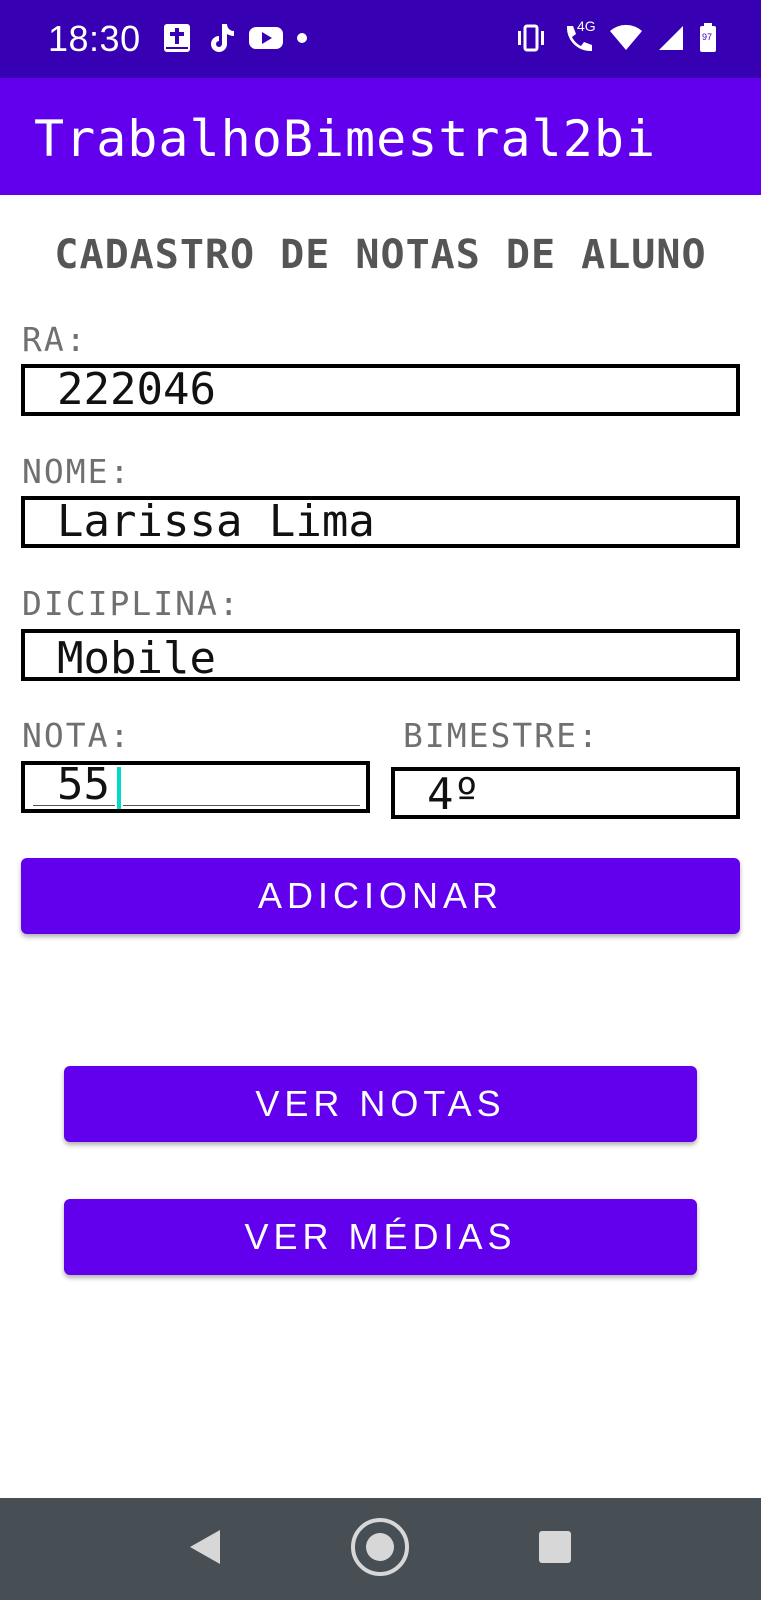 The image size is (761, 1600). I want to click on status-time: 18:30, so click(94, 38).